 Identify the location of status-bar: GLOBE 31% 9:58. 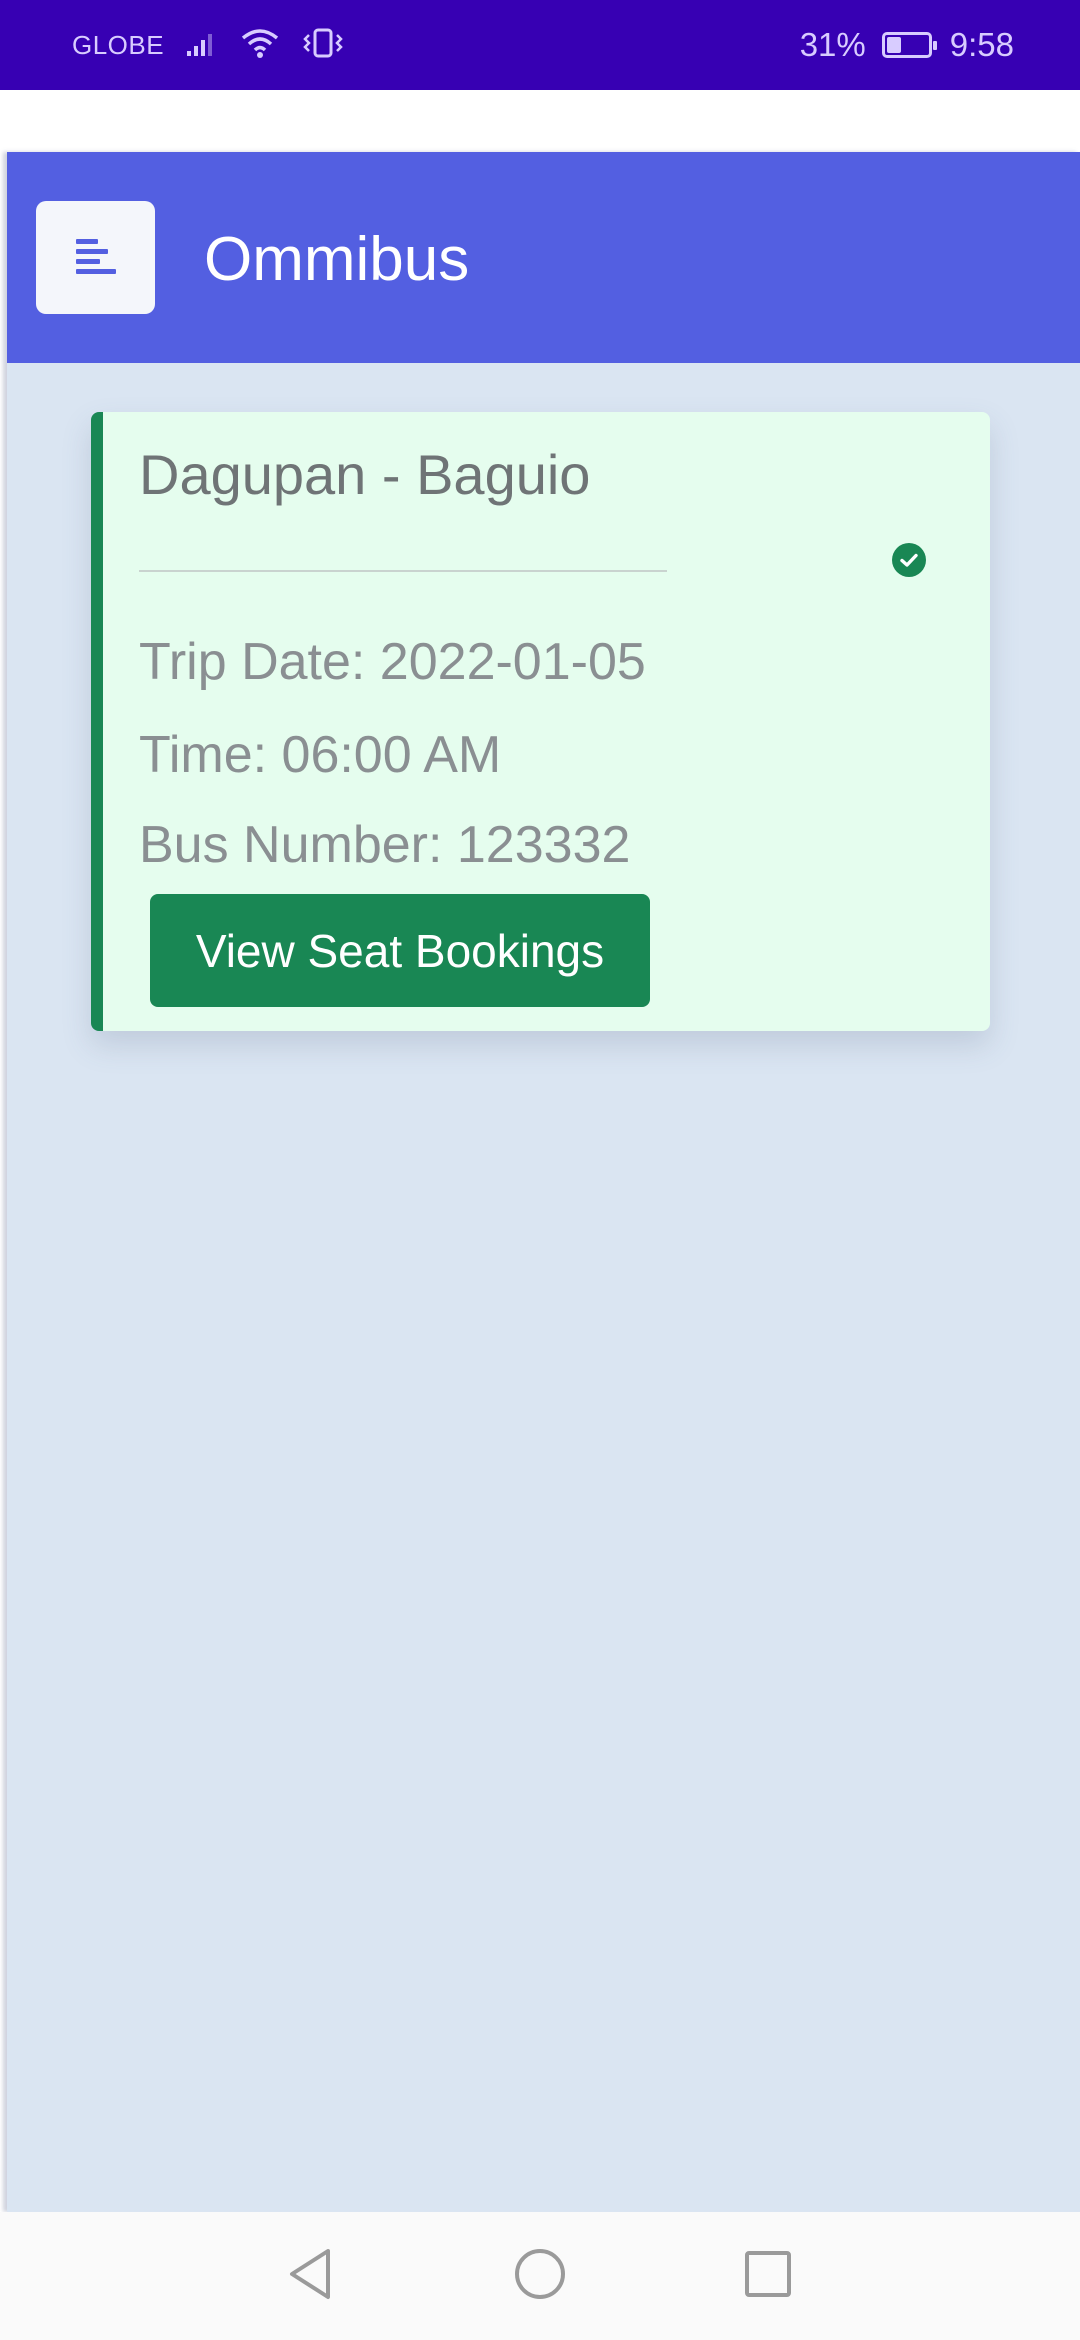
(540, 45).